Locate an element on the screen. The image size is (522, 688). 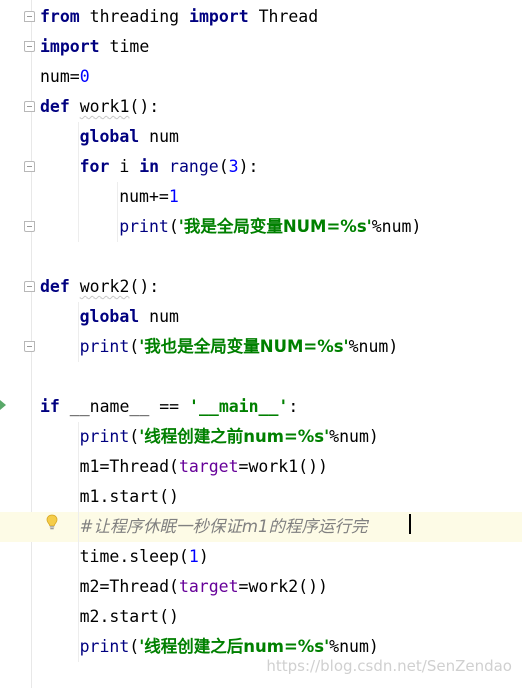
code-token: num+= is located at coordinates (144, 196).